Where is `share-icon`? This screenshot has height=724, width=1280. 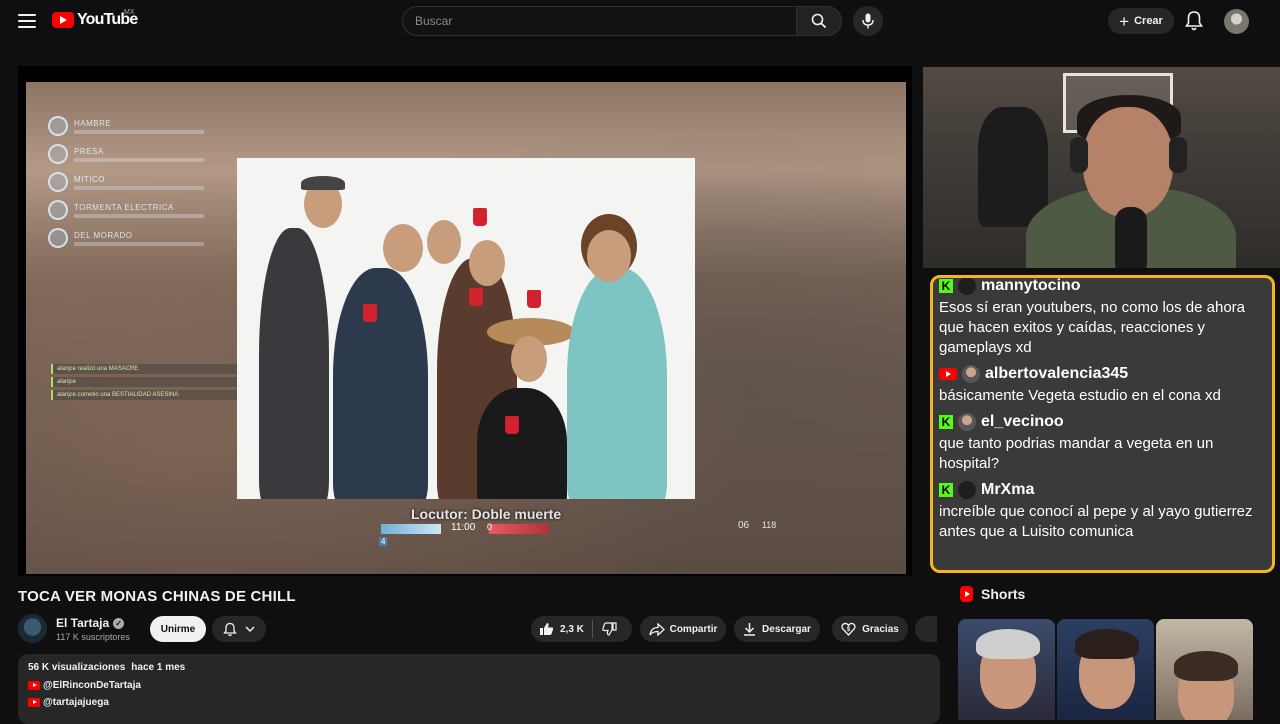 share-icon is located at coordinates (656, 629).